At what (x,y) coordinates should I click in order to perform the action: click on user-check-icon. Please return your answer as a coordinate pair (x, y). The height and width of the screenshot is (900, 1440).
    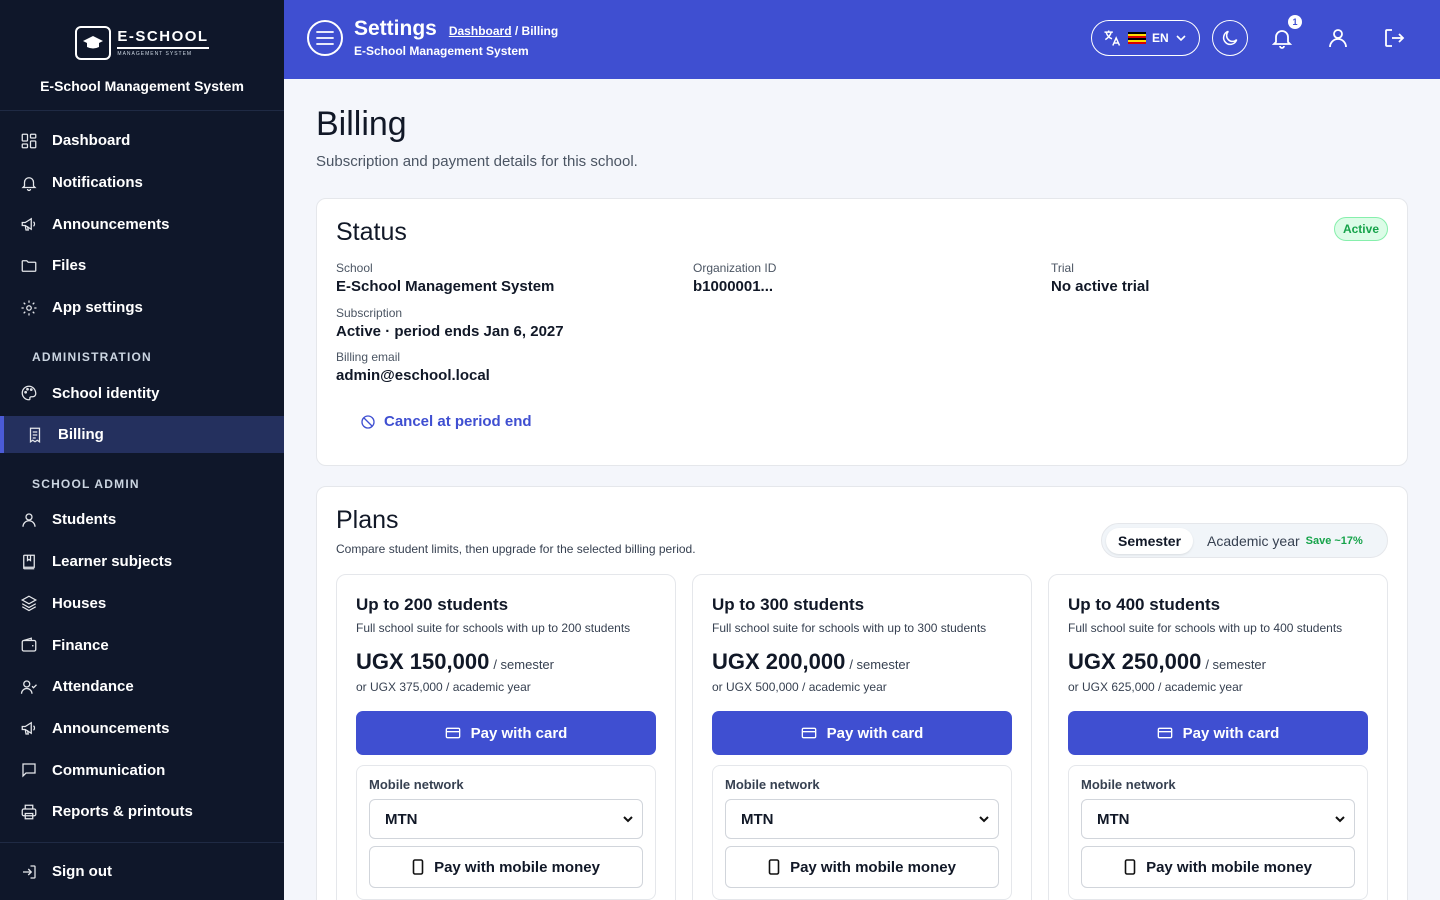
    Looking at the image, I should click on (28, 687).